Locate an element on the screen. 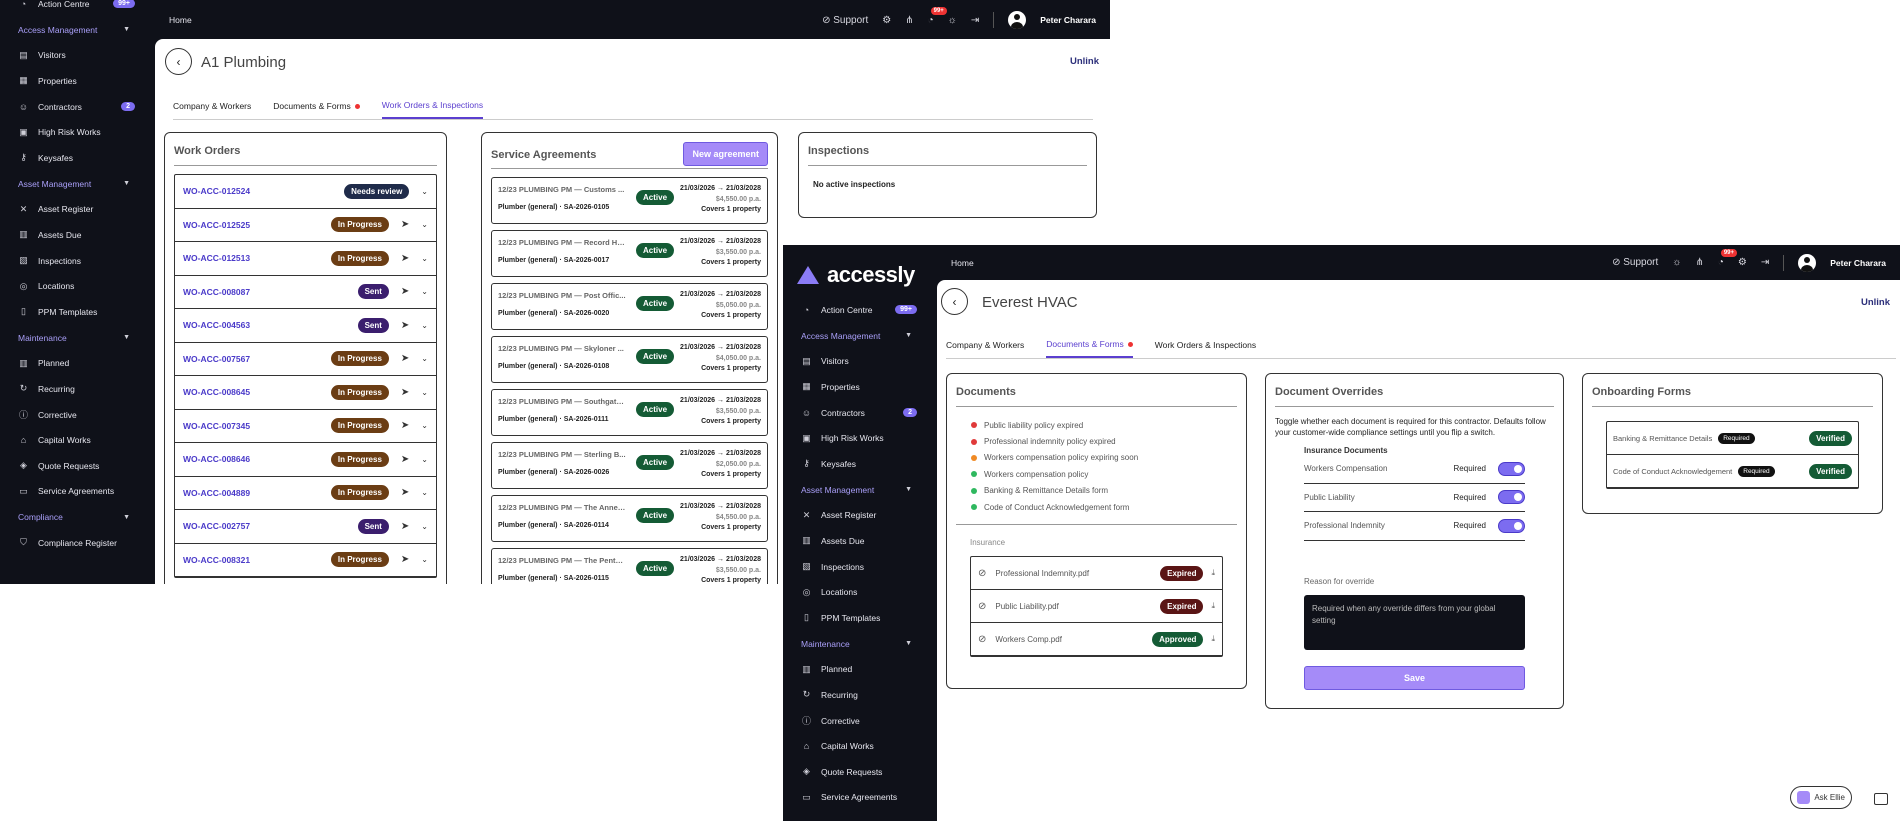 This screenshot has width=1900, height=821. new-agreement-button: New agreement is located at coordinates (725, 154).